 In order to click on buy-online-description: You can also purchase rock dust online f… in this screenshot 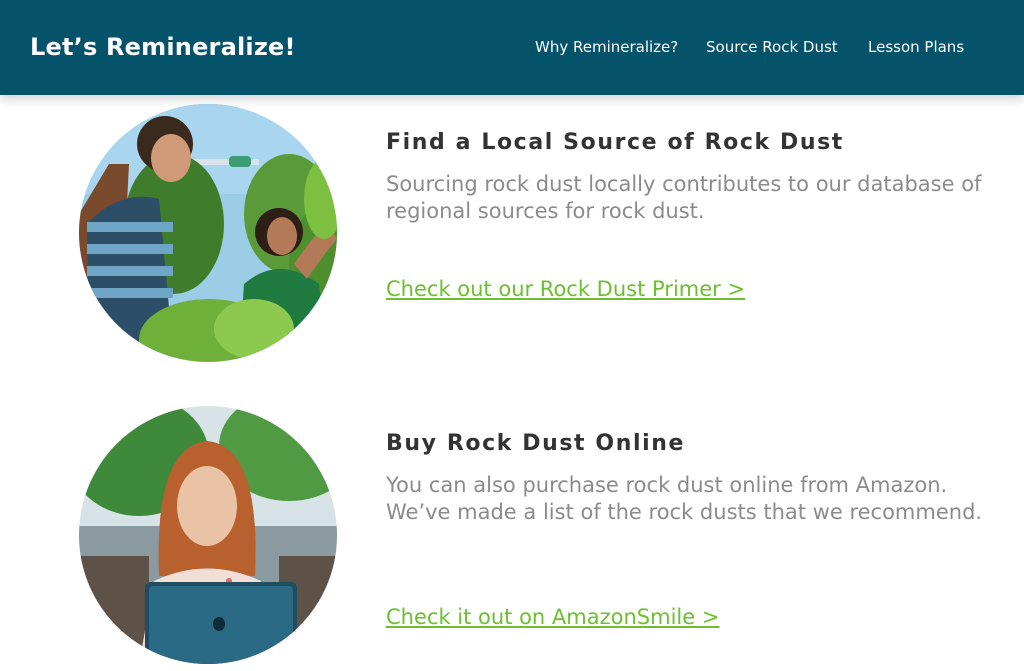, I will do `click(684, 498)`.